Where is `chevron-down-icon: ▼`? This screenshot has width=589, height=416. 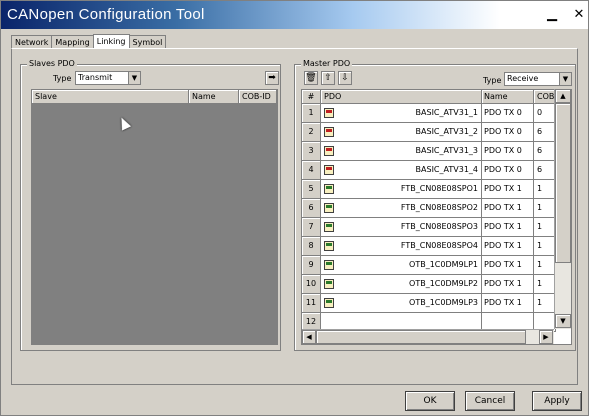
chevron-down-icon: ▼ is located at coordinates (134, 78).